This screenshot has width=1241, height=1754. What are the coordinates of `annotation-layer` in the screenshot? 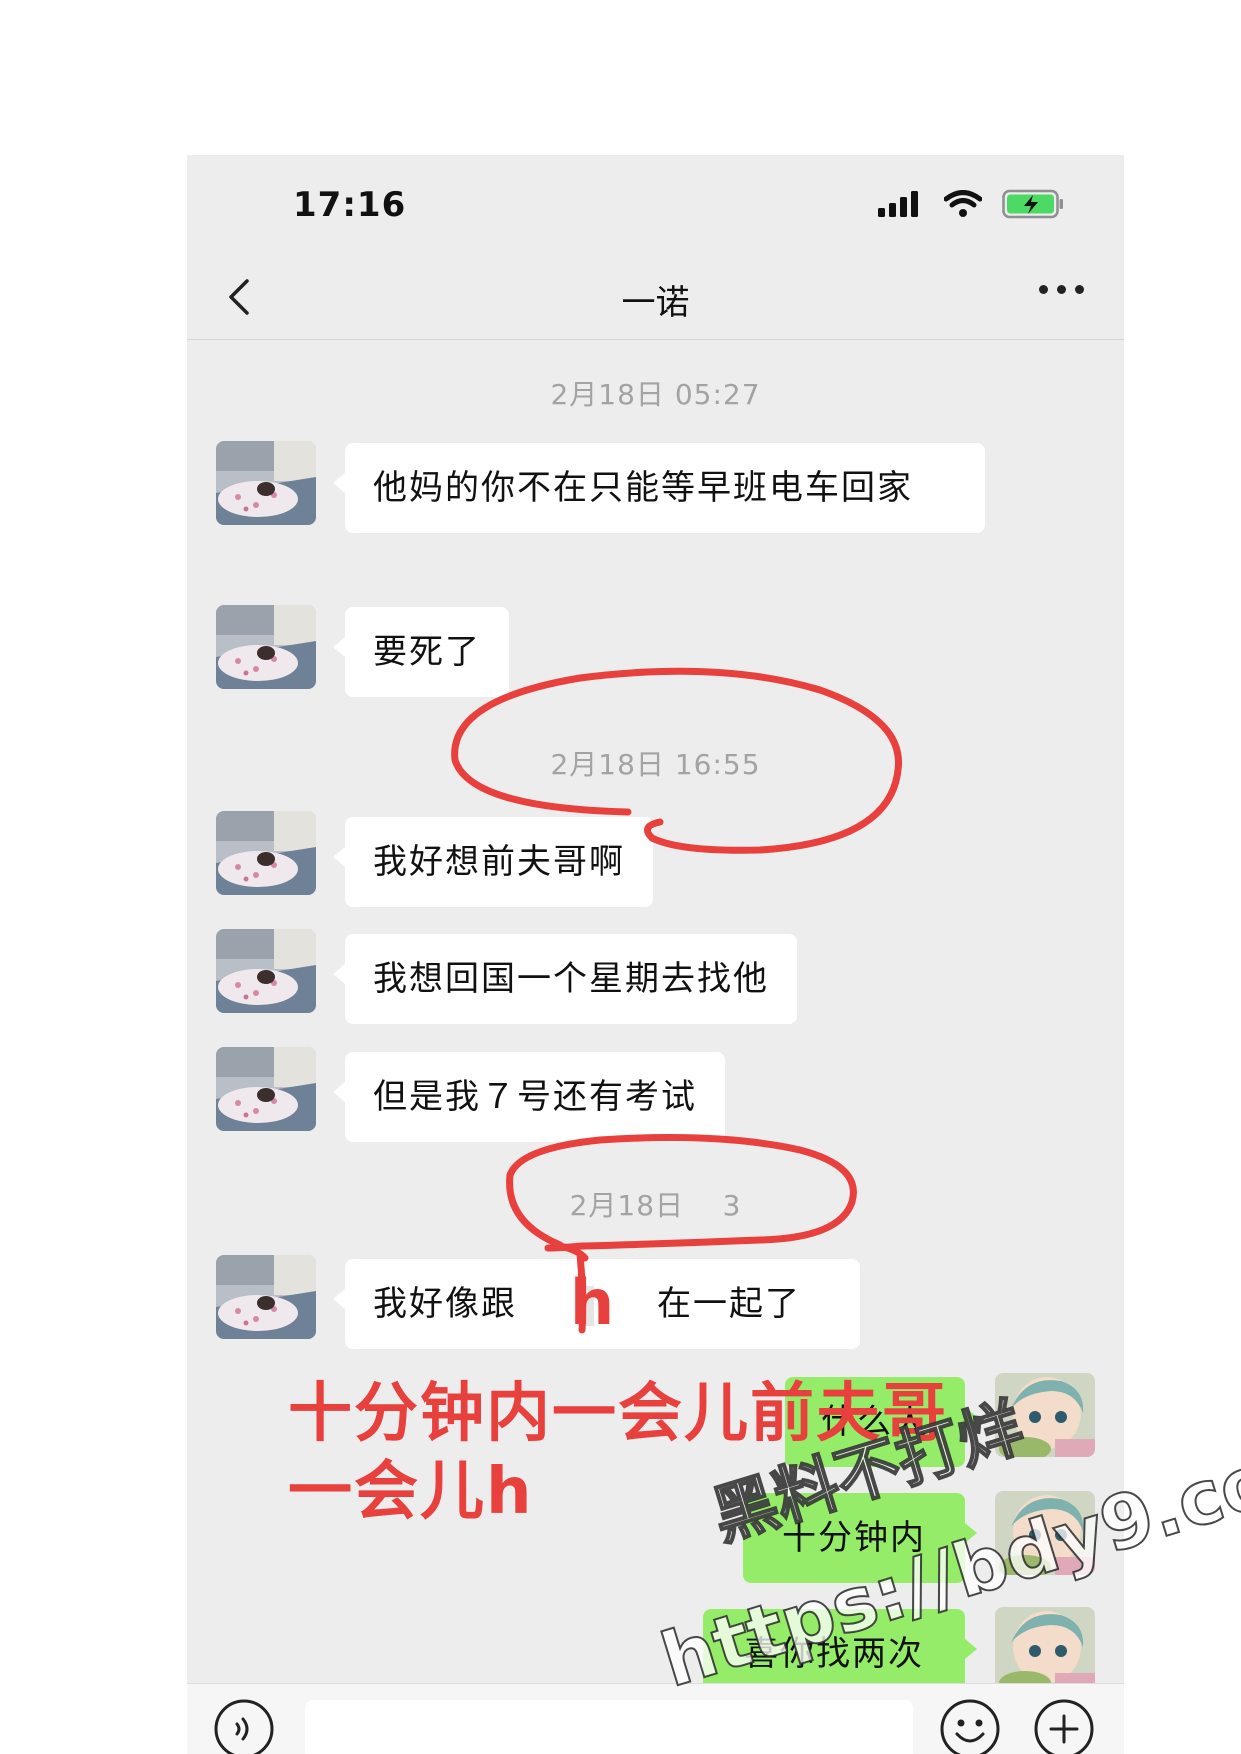 It's located at (677, 1000).